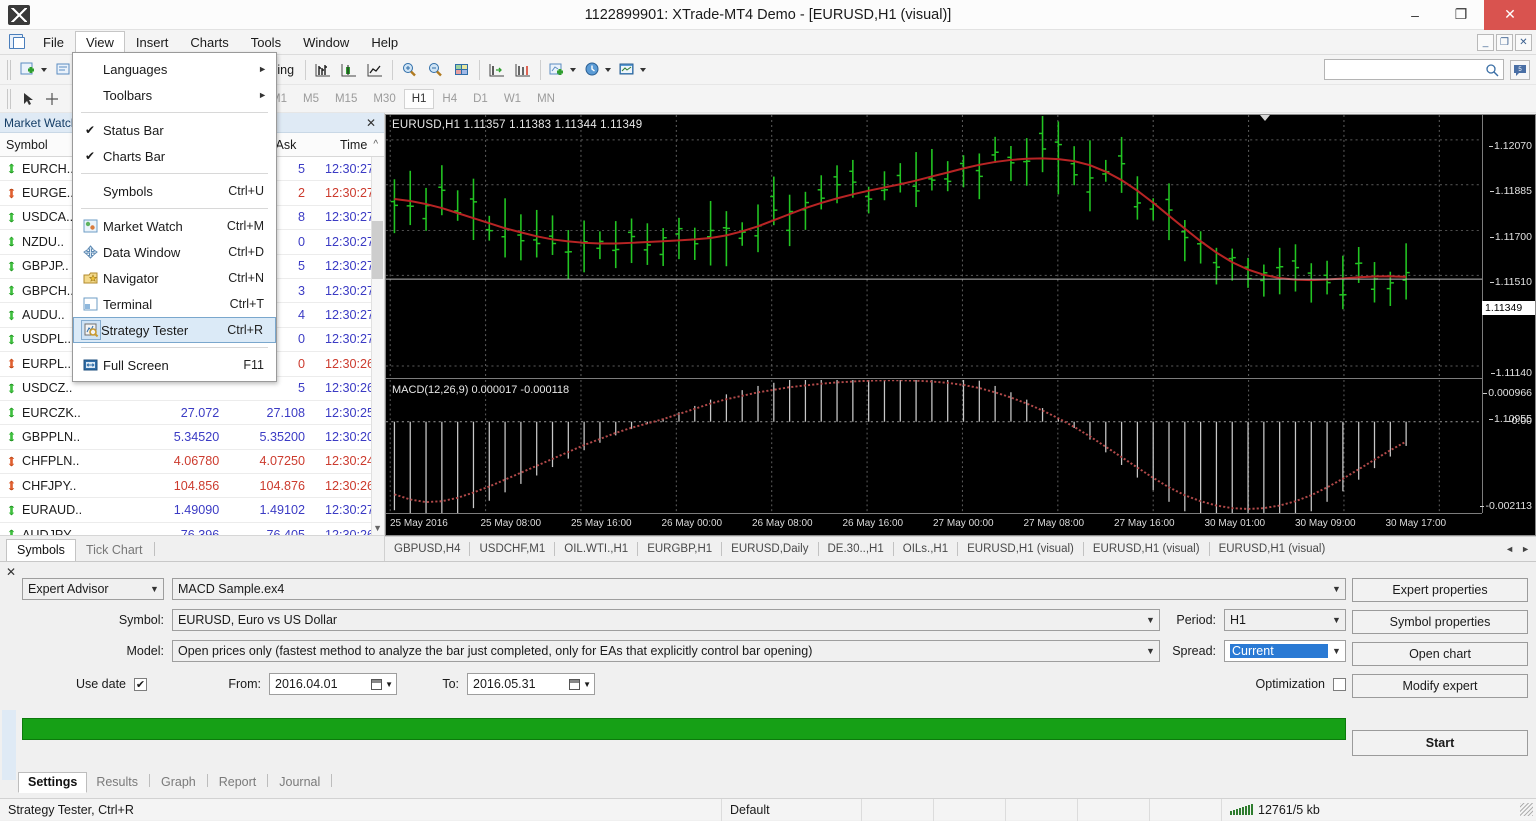 This screenshot has width=1536, height=821. What do you see at coordinates (117, 782) in the screenshot?
I see `tab-results: Results` at bounding box center [117, 782].